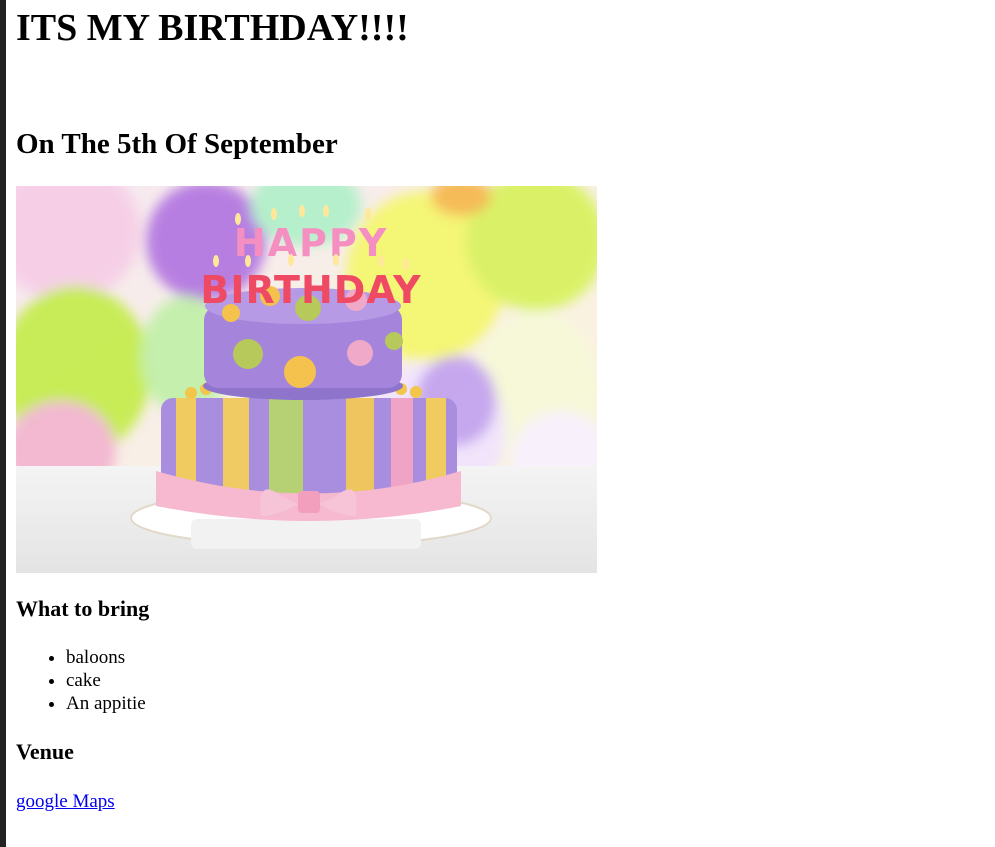 This screenshot has width=995, height=847. Describe the element at coordinates (106, 680) in the screenshot. I see `list-item: cake` at that location.